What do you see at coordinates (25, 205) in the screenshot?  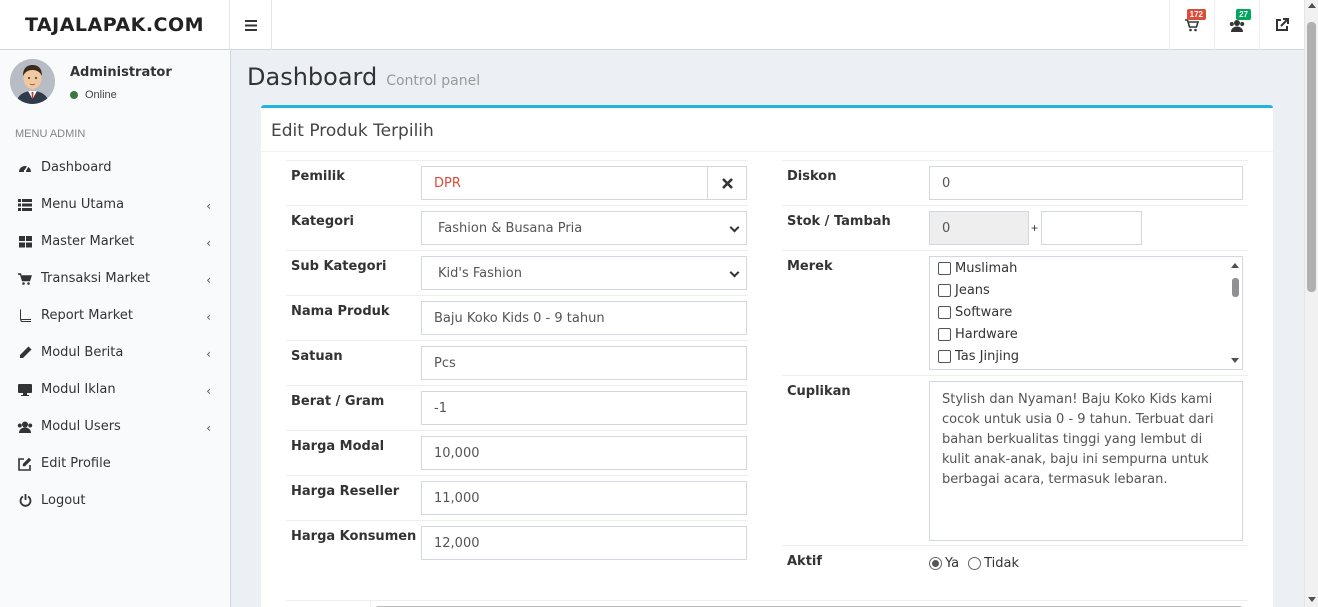 I see `list-icon` at bounding box center [25, 205].